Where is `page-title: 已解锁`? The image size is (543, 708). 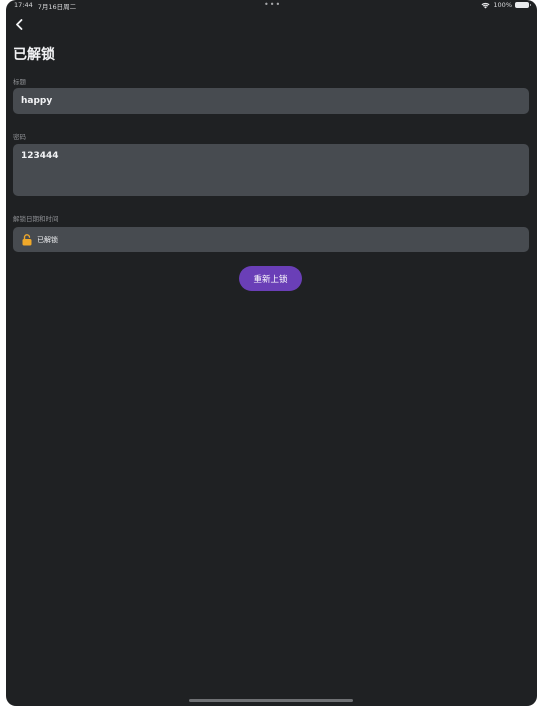
page-title: 已解锁 is located at coordinates (34, 55).